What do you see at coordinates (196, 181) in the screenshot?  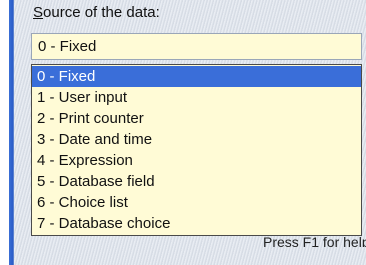 I see `option-database-field: 5 - Database field` at bounding box center [196, 181].